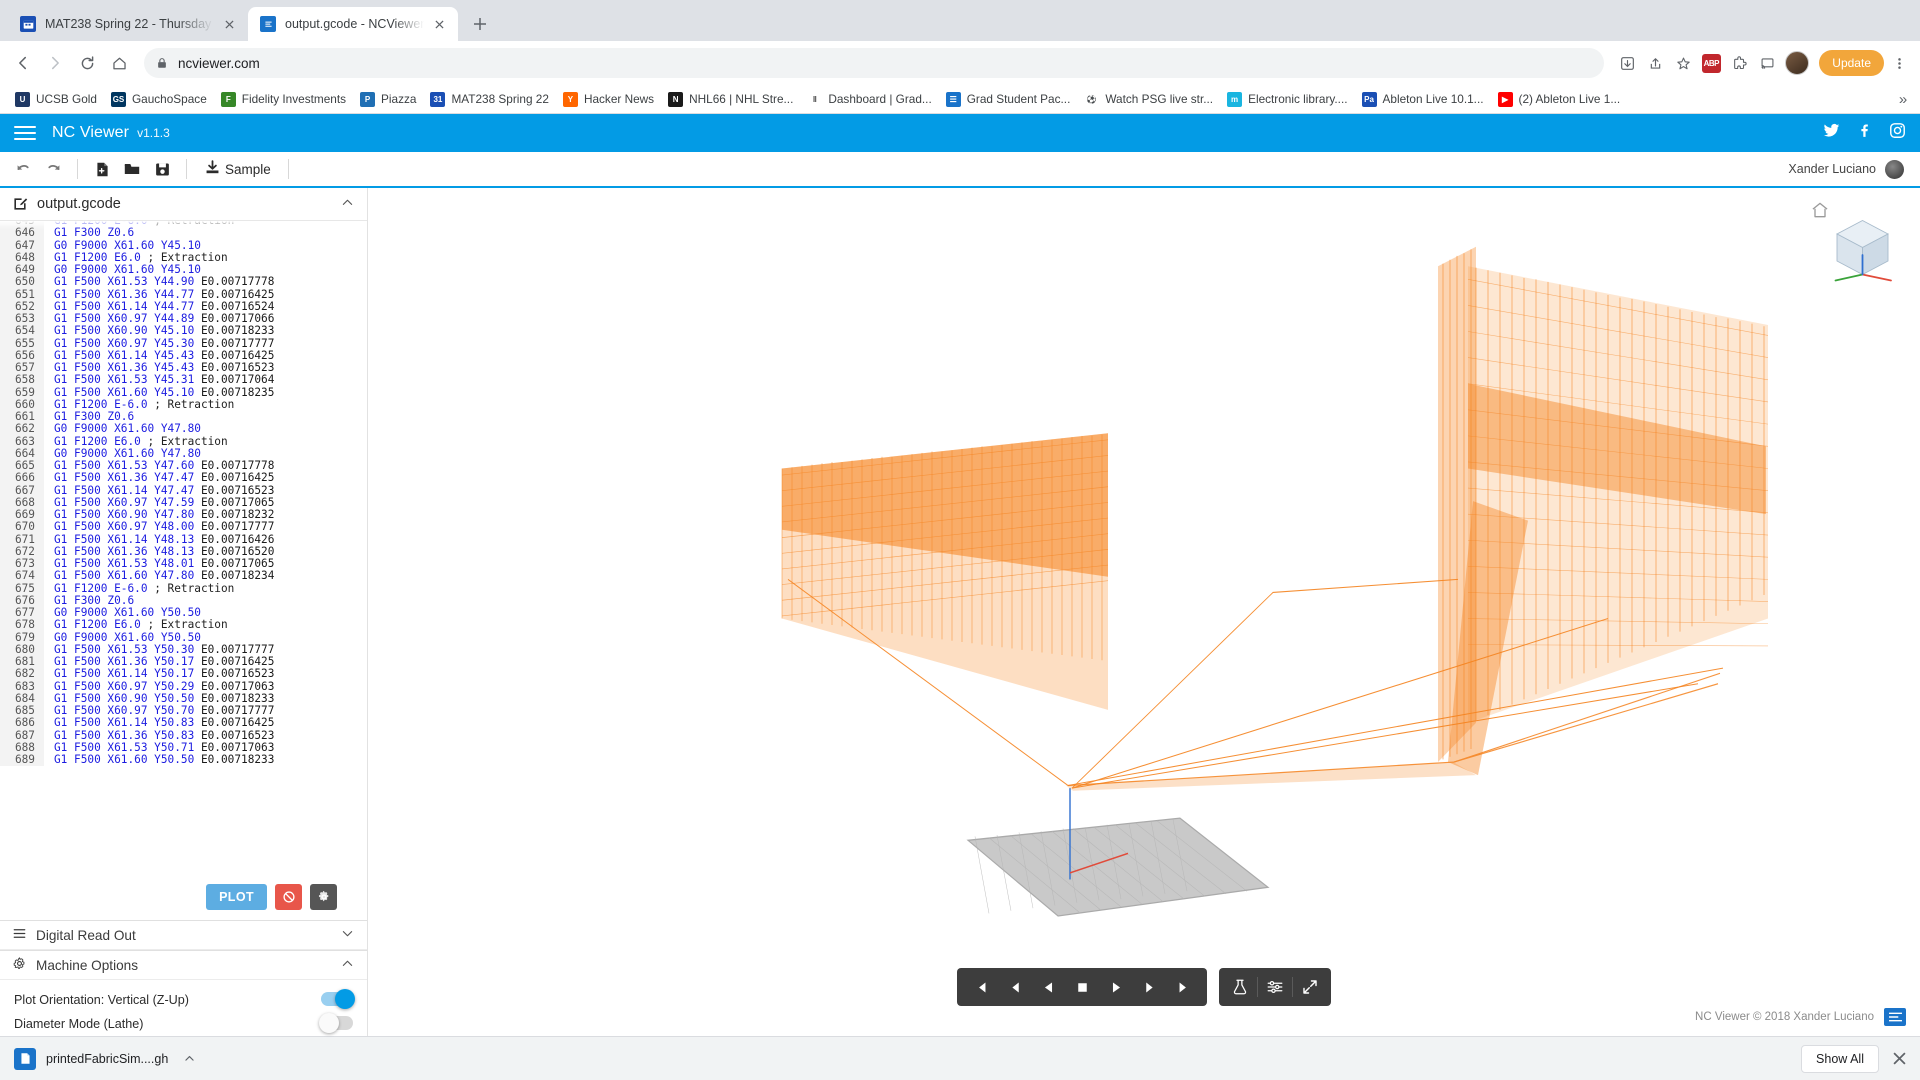 The height and width of the screenshot is (1080, 1920). Describe the element at coordinates (87, 965) in the screenshot. I see `machine-options-label: Machine Options` at that location.